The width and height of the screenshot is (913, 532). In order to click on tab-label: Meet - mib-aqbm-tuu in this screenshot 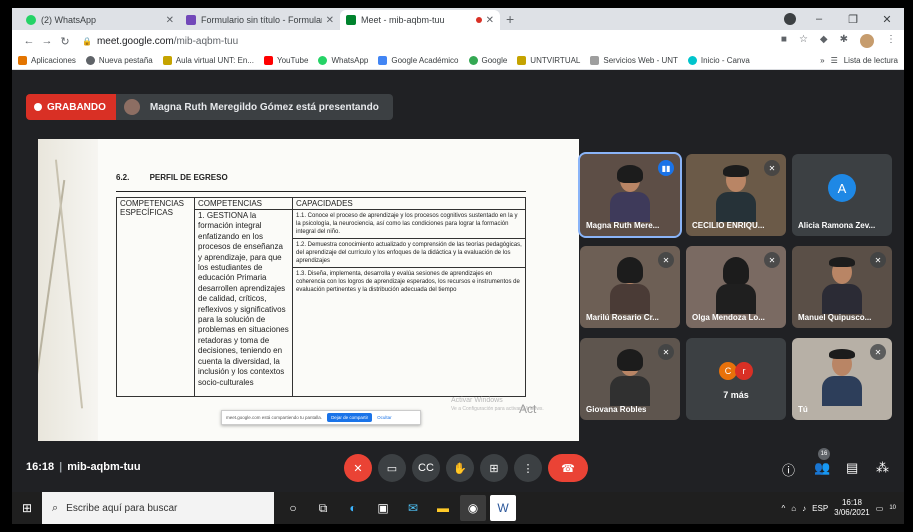, I will do `click(403, 20)`.